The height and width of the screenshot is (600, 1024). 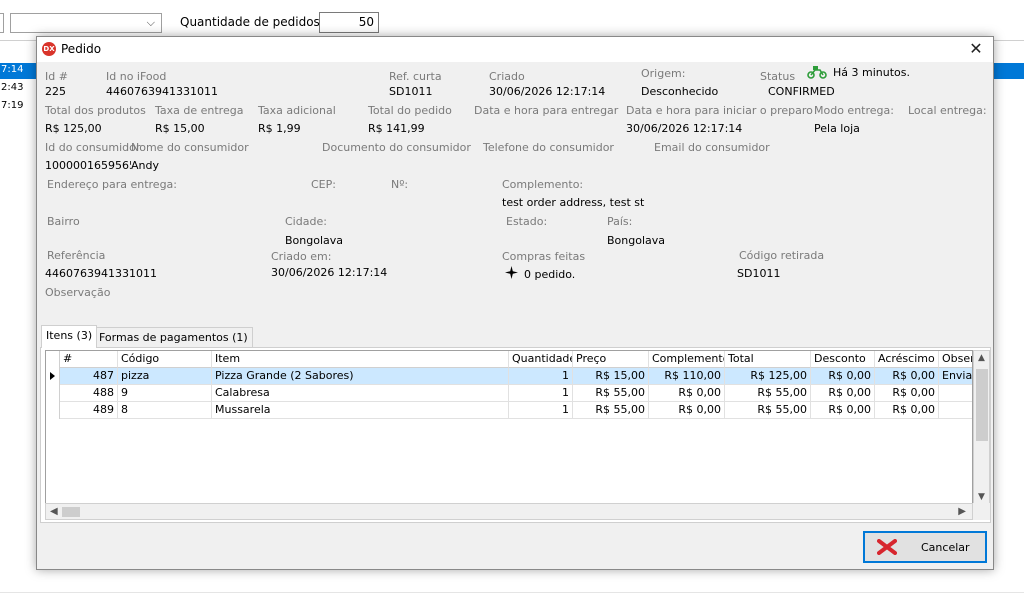 What do you see at coordinates (573, 202) in the screenshot?
I see `complement-value: test order address, test st` at bounding box center [573, 202].